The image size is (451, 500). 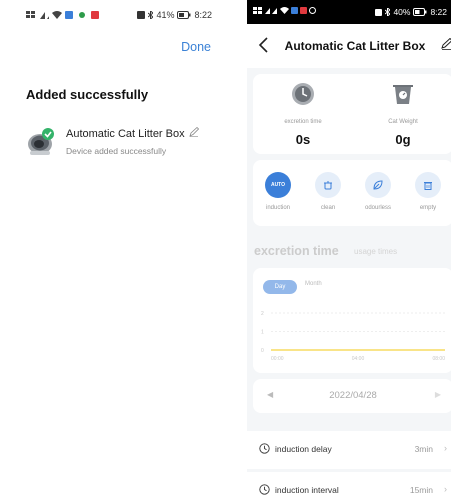 What do you see at coordinates (349, 450) in the screenshot?
I see `setting-induction-delay: induction delay 3min ›` at bounding box center [349, 450].